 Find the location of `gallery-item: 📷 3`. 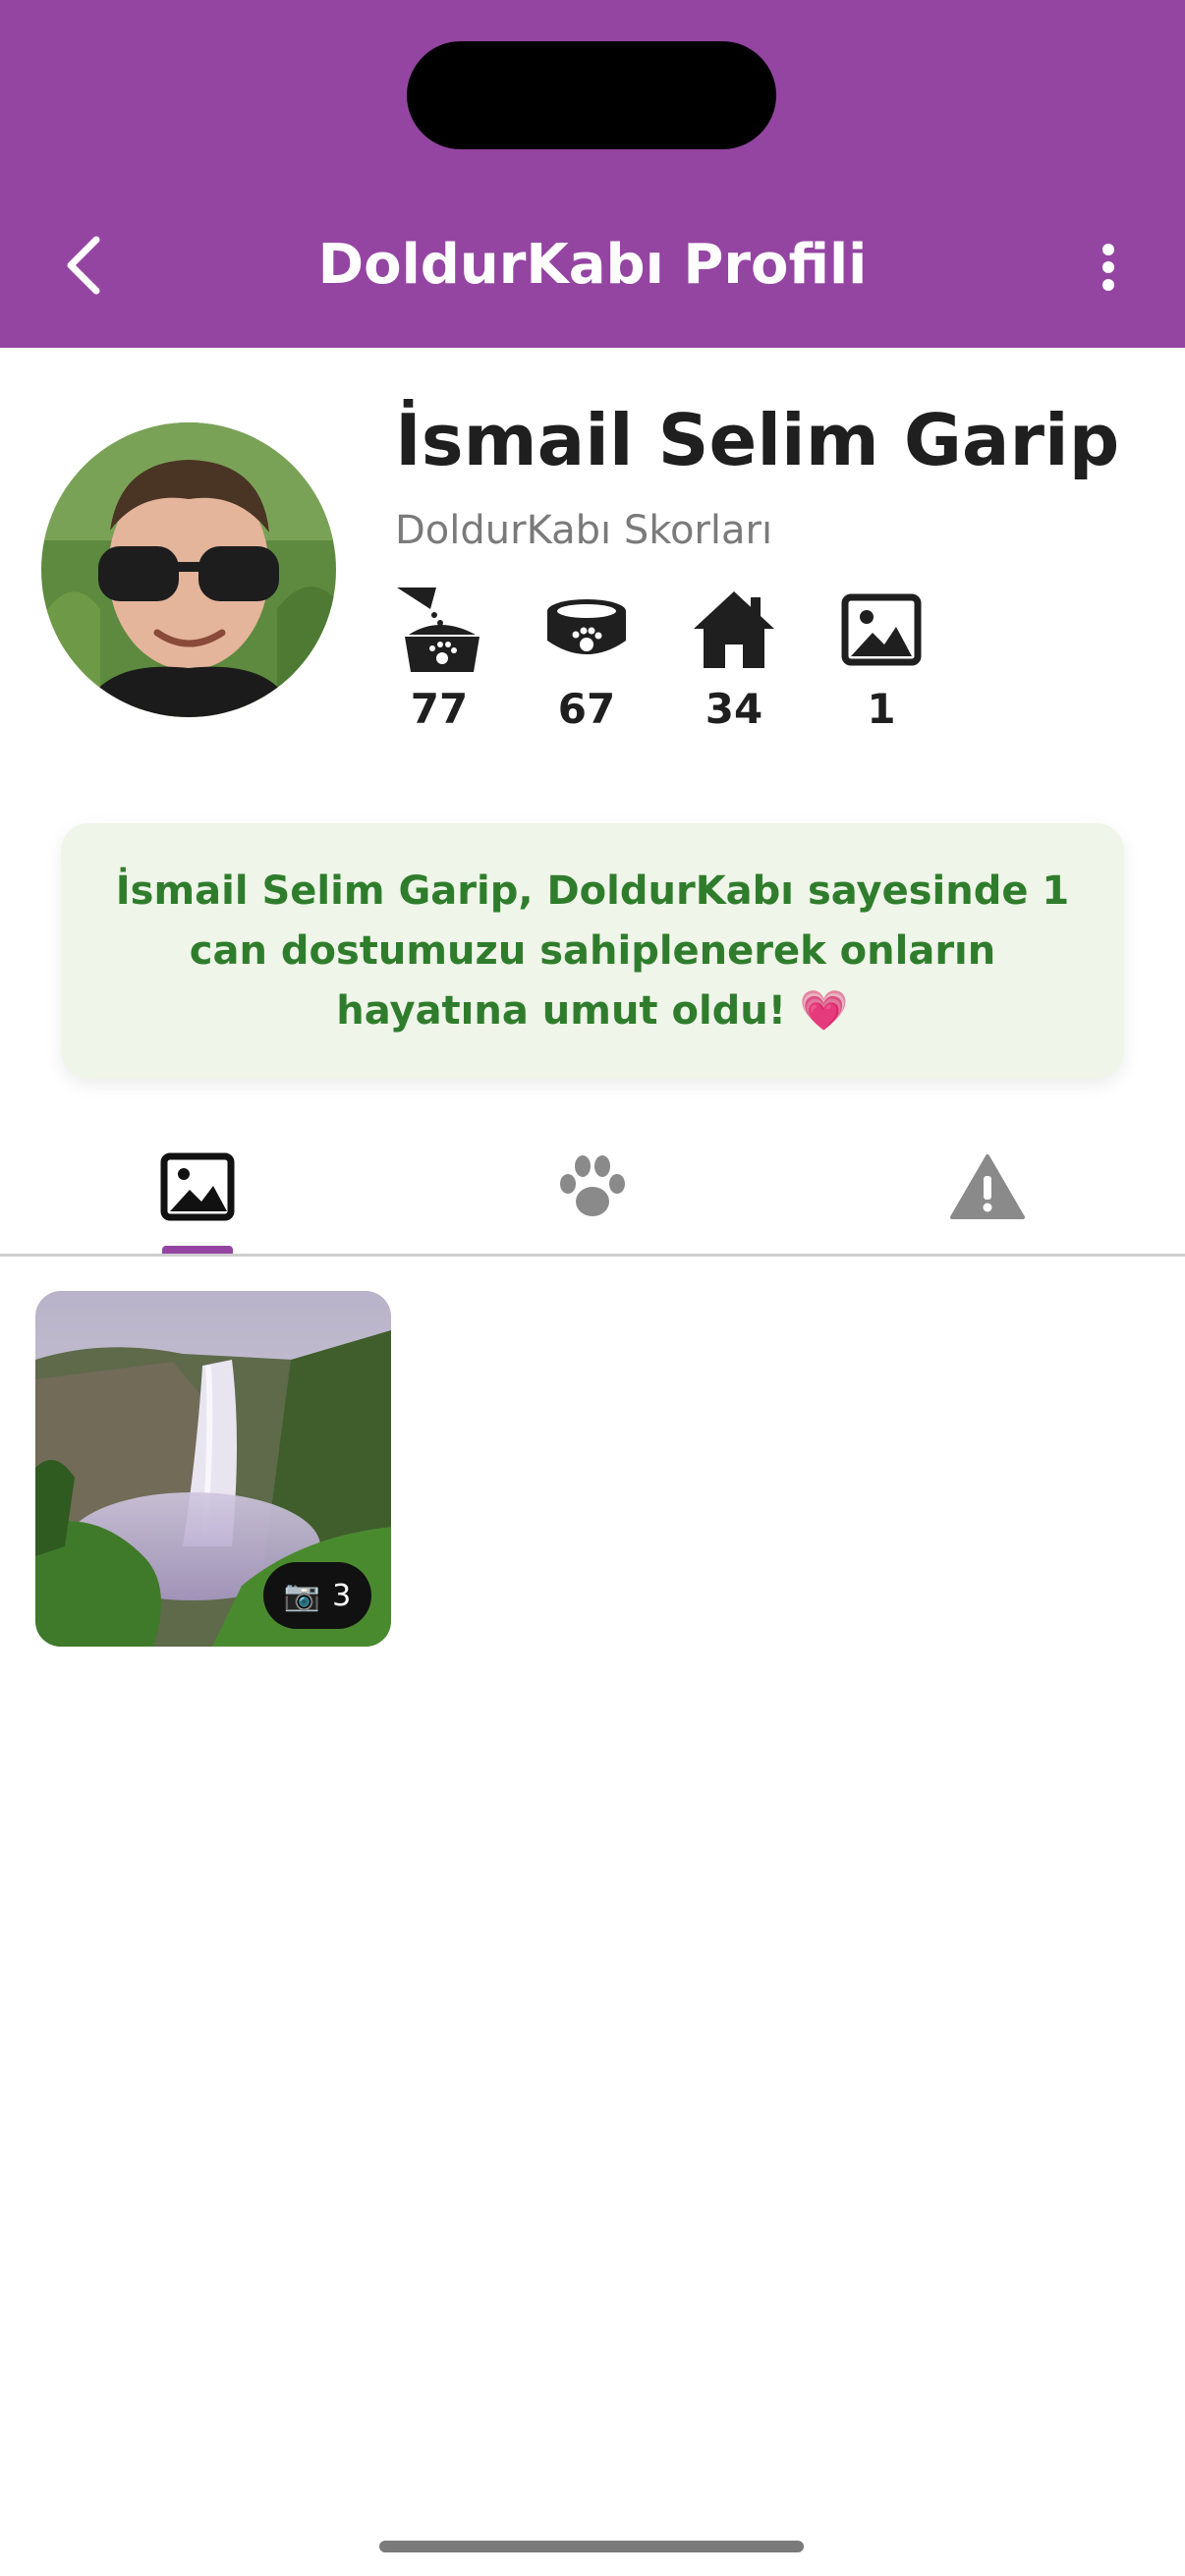

gallery-item: 📷 3 is located at coordinates (213, 1469).